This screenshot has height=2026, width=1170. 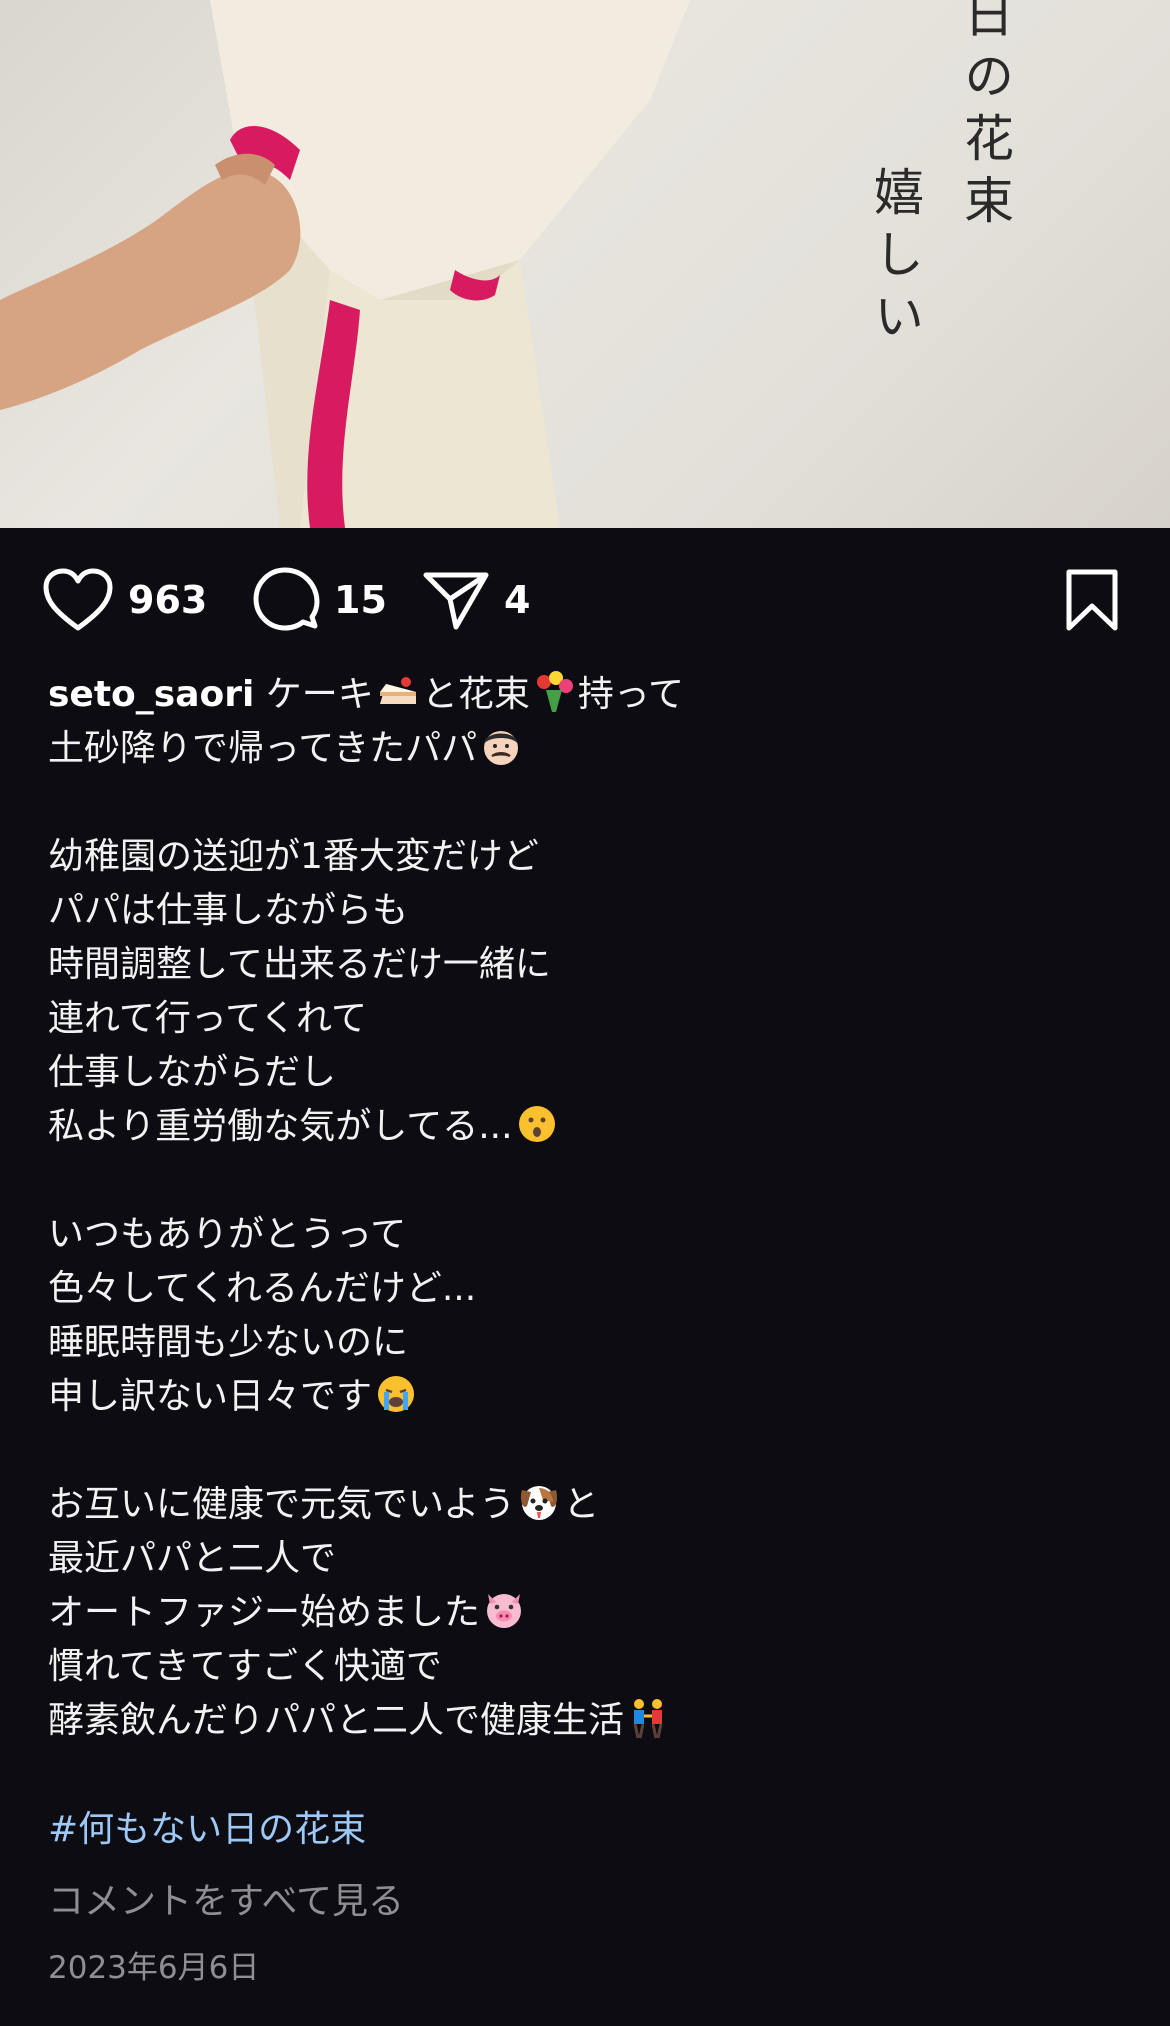 I want to click on bookmark-icon, so click(x=1092, y=600).